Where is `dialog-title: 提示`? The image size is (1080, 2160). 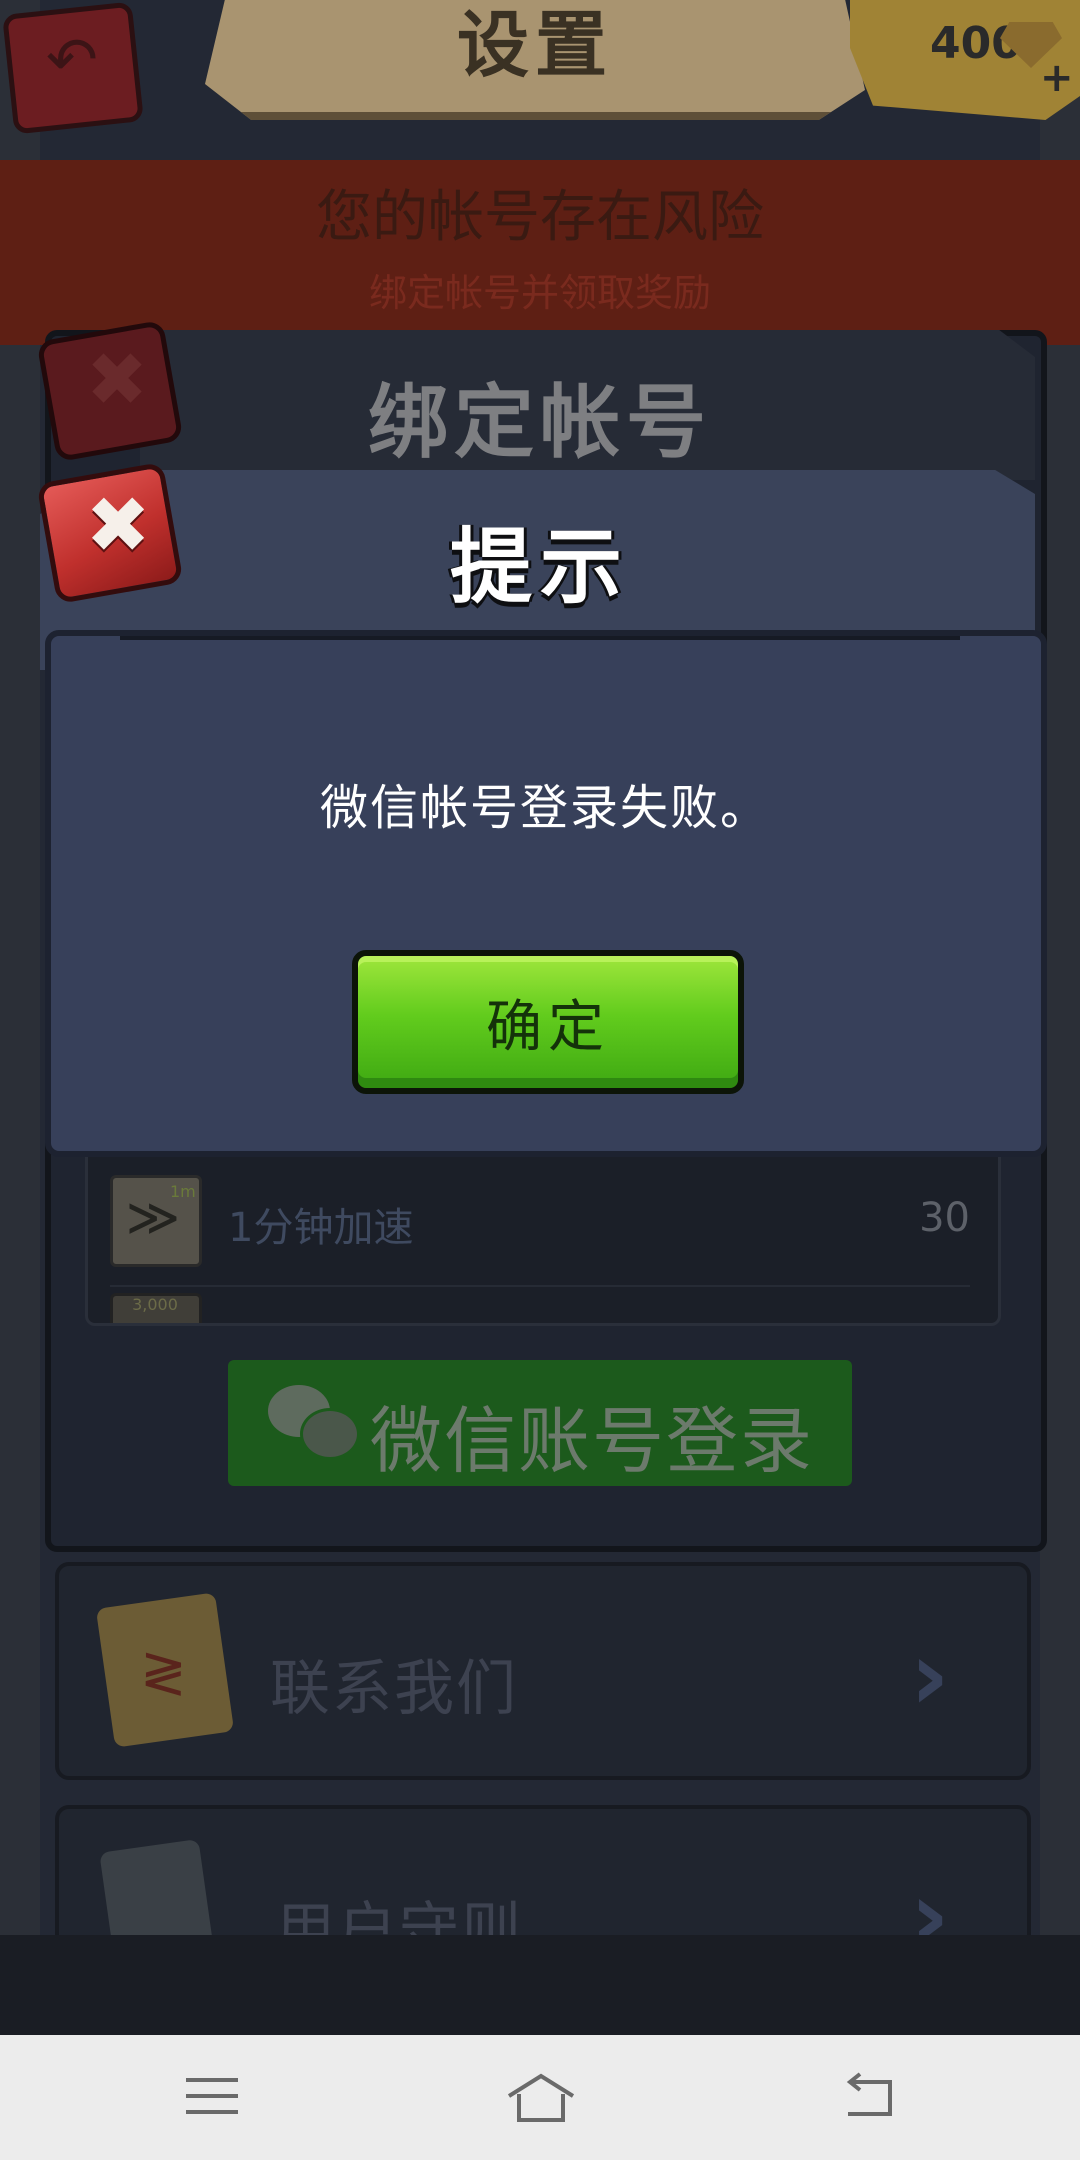
dialog-title: 提示 is located at coordinates (539, 567).